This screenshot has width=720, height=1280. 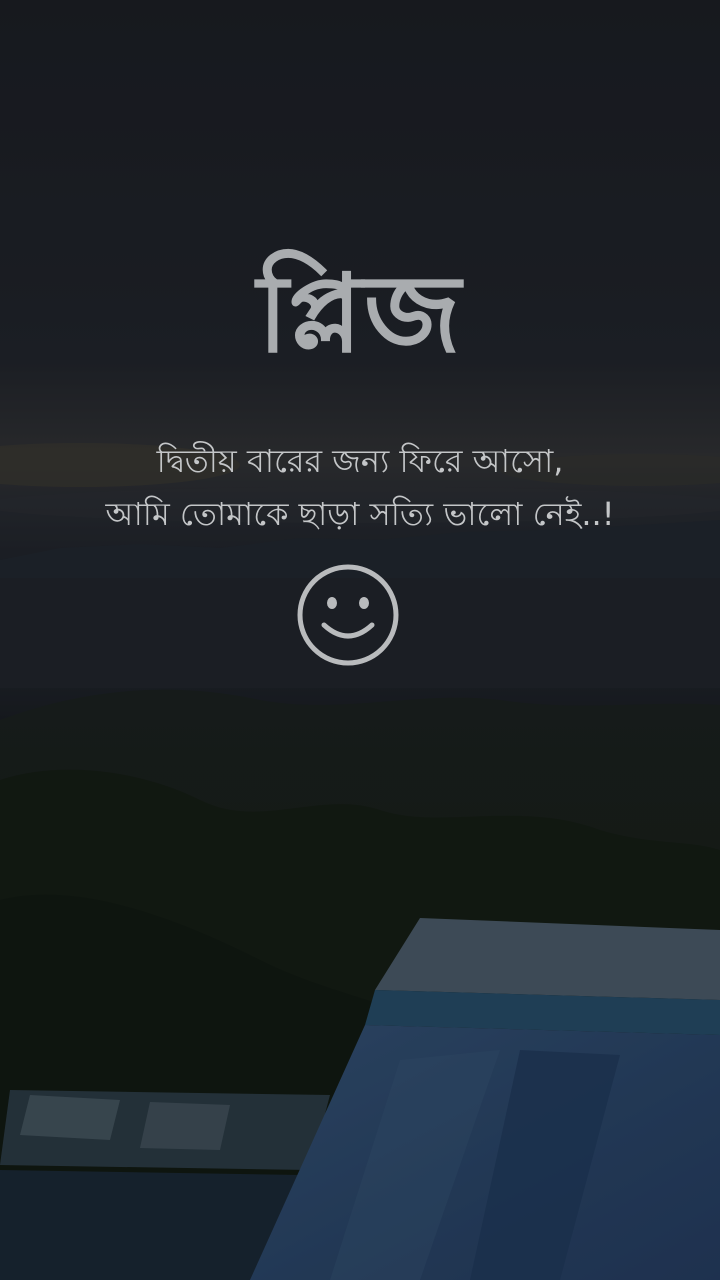 I want to click on message-line-1: দ্বিতীয় বারের জন্য ফিরে আসো,, so click(x=360, y=461).